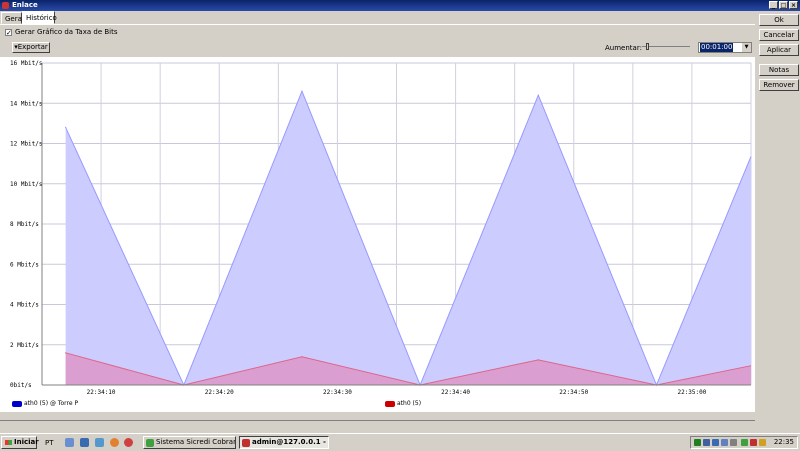  What do you see at coordinates (66, 32) in the screenshot?
I see `bitrate-graph-label: Gerar Gráfico da Taxa de Bits` at bounding box center [66, 32].